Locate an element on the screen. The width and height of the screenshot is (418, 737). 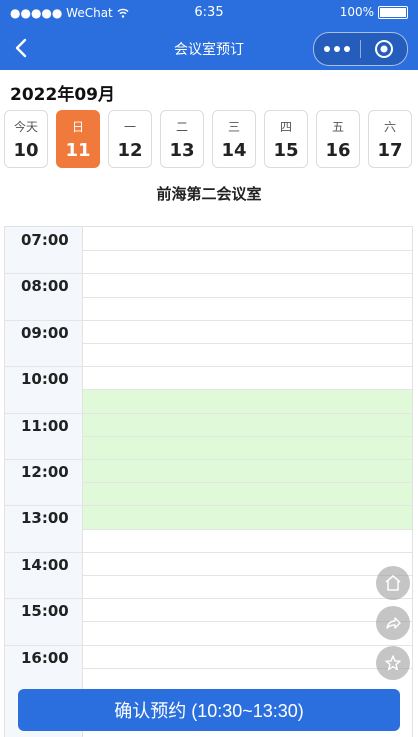
day-item: 一 12 is located at coordinates (130, 139).